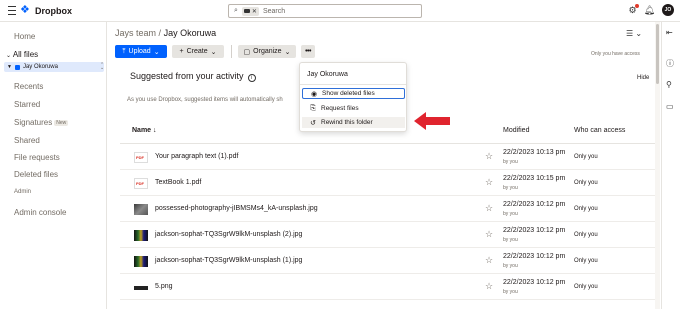  I want to click on column-header-name-label: Name, so click(142, 130).